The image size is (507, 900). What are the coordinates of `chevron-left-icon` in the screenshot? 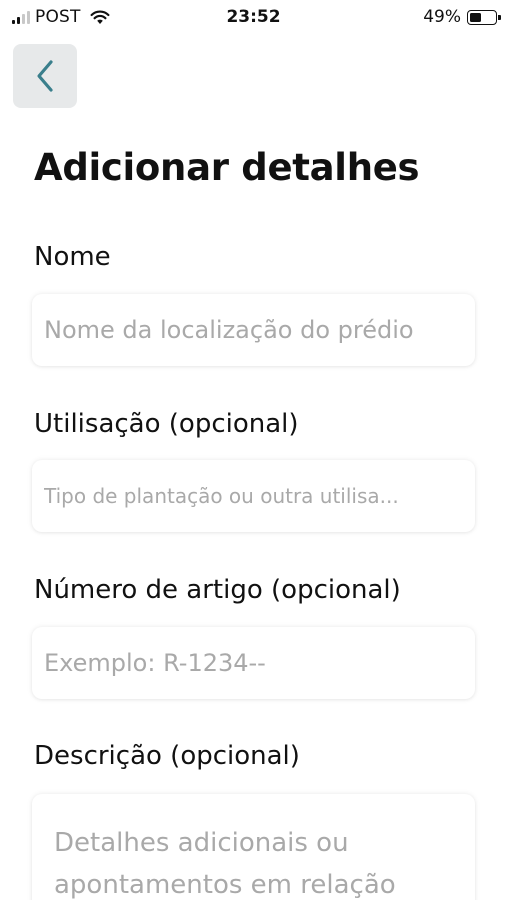 It's located at (45, 76).